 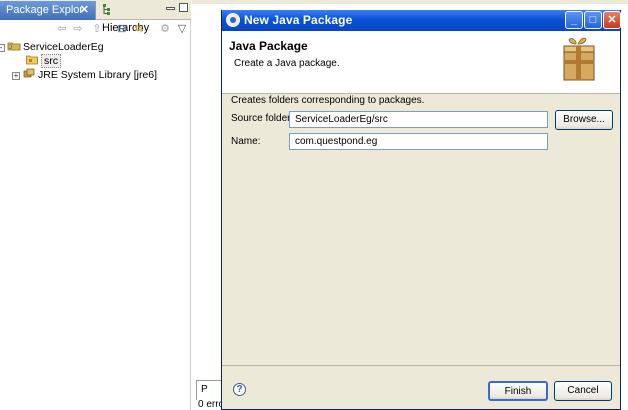 I want to click on close-button: ✕, so click(x=612, y=20).